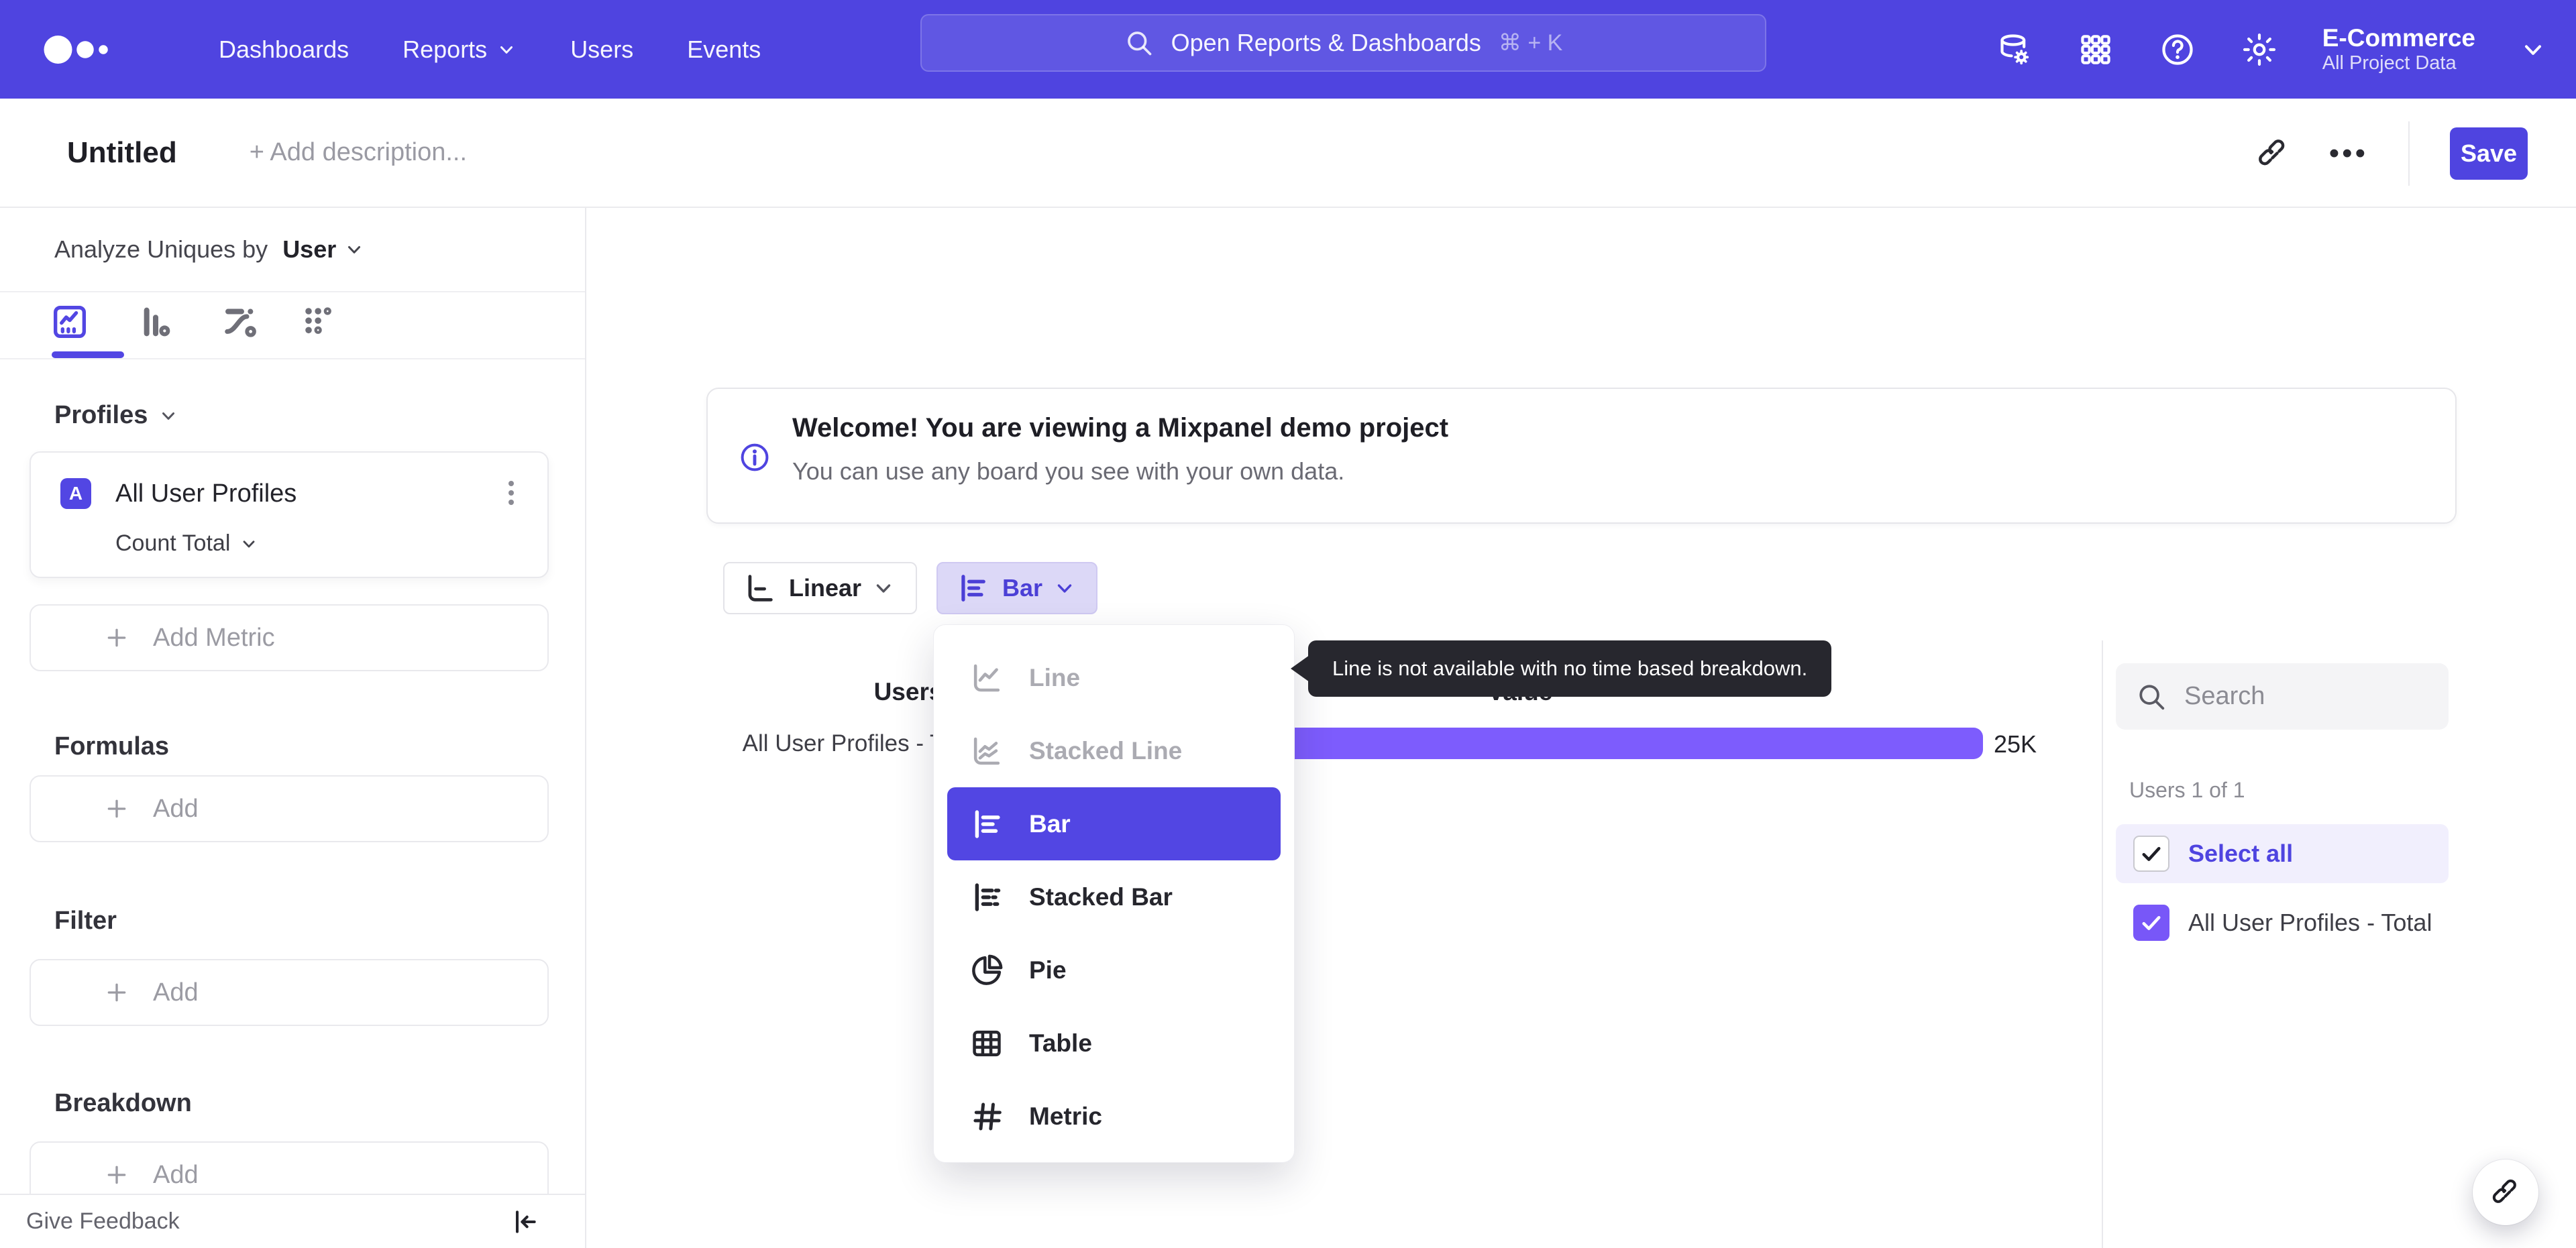  I want to click on project-name: E-Commerce, so click(2398, 37).